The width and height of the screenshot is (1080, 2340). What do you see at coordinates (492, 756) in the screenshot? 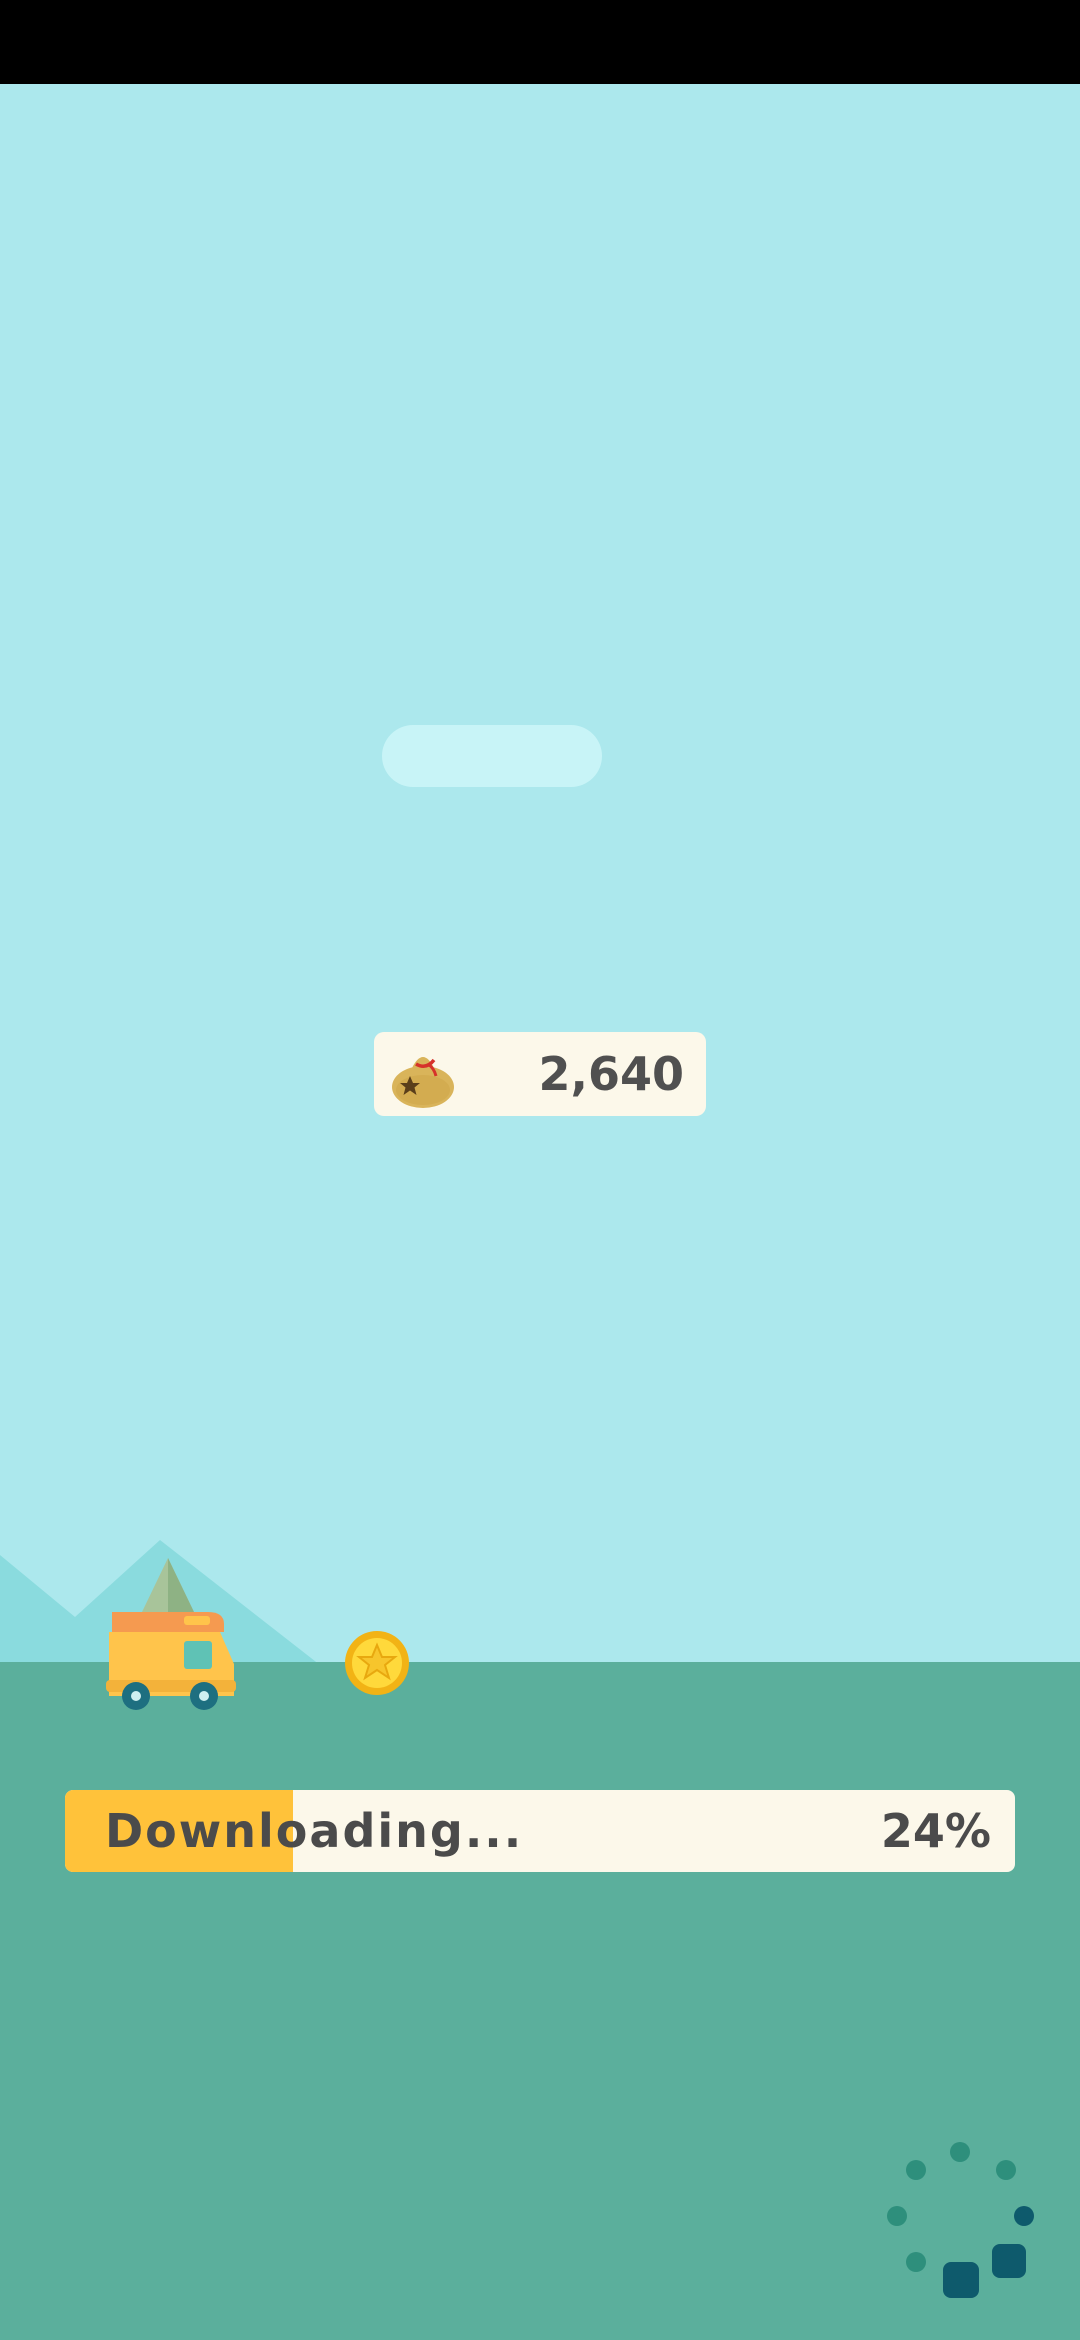
I see `cloud` at bounding box center [492, 756].